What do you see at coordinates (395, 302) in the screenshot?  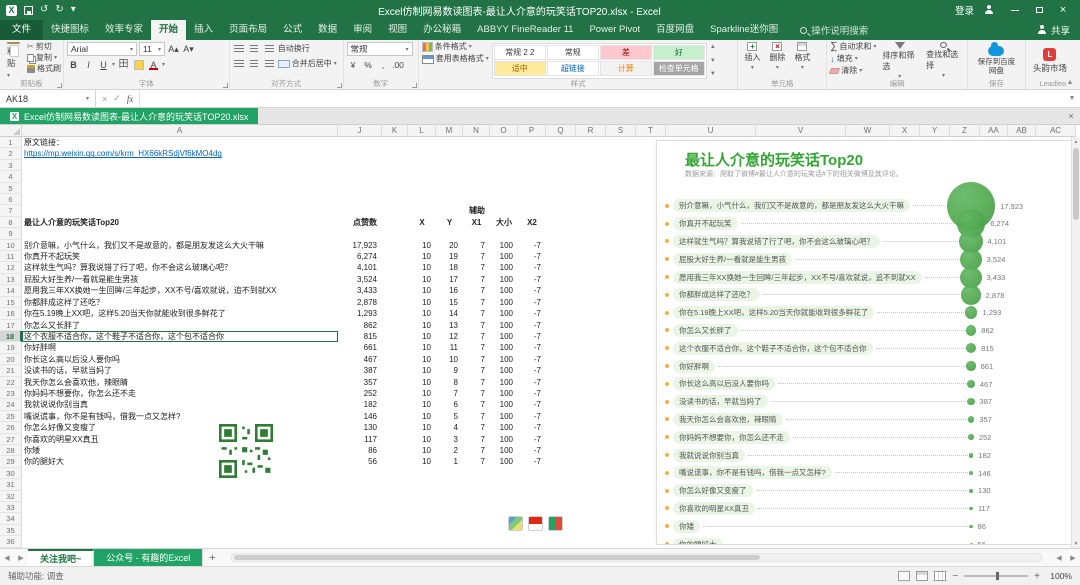 I see `cell-K15` at bounding box center [395, 302].